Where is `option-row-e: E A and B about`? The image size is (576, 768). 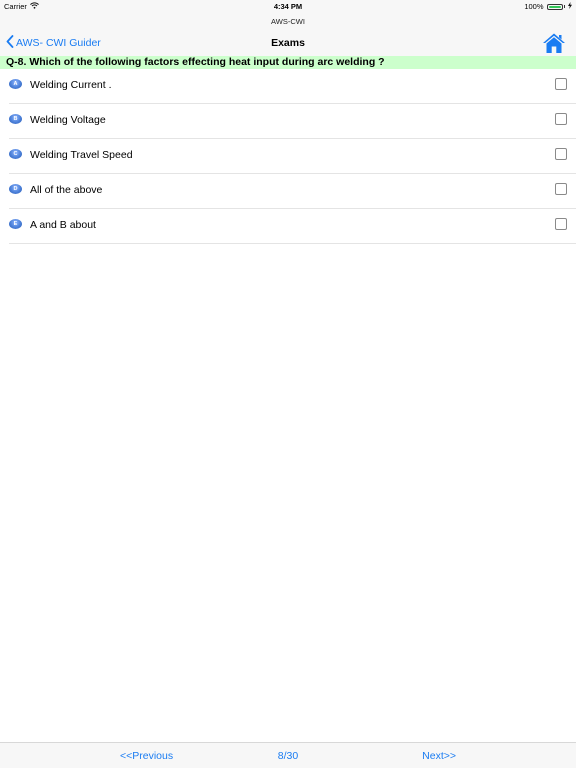 option-row-e: E A and B about is located at coordinates (292, 226).